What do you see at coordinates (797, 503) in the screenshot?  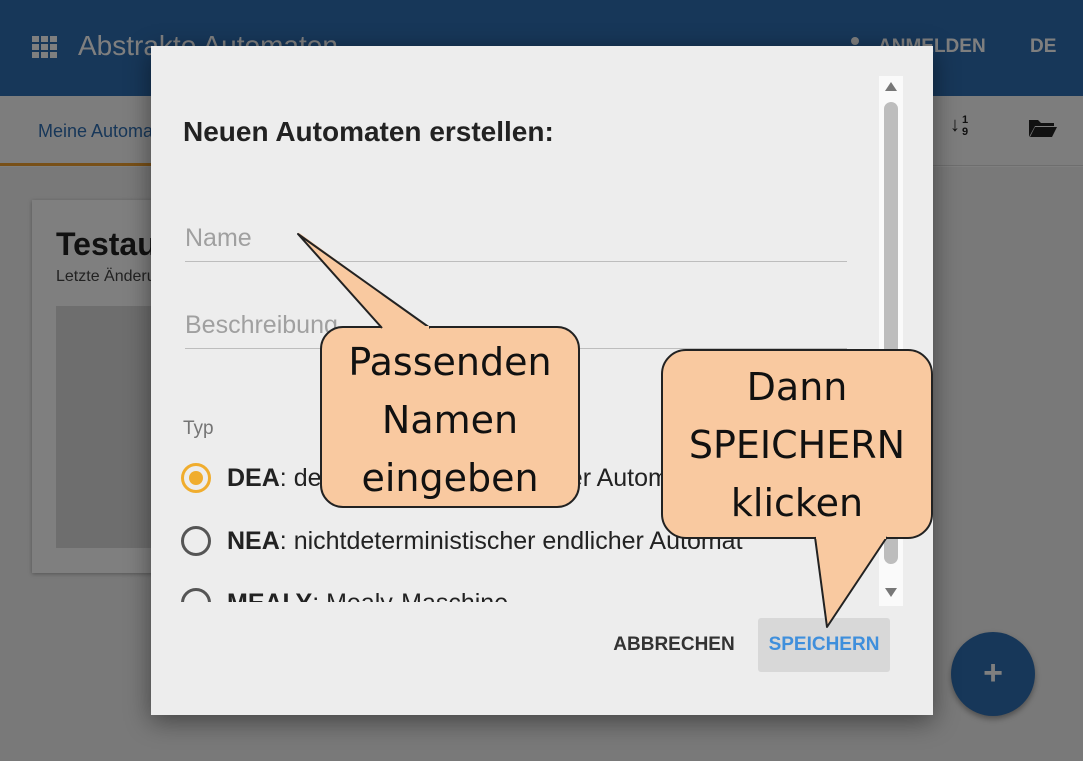 I see `callout-line: klicken` at bounding box center [797, 503].